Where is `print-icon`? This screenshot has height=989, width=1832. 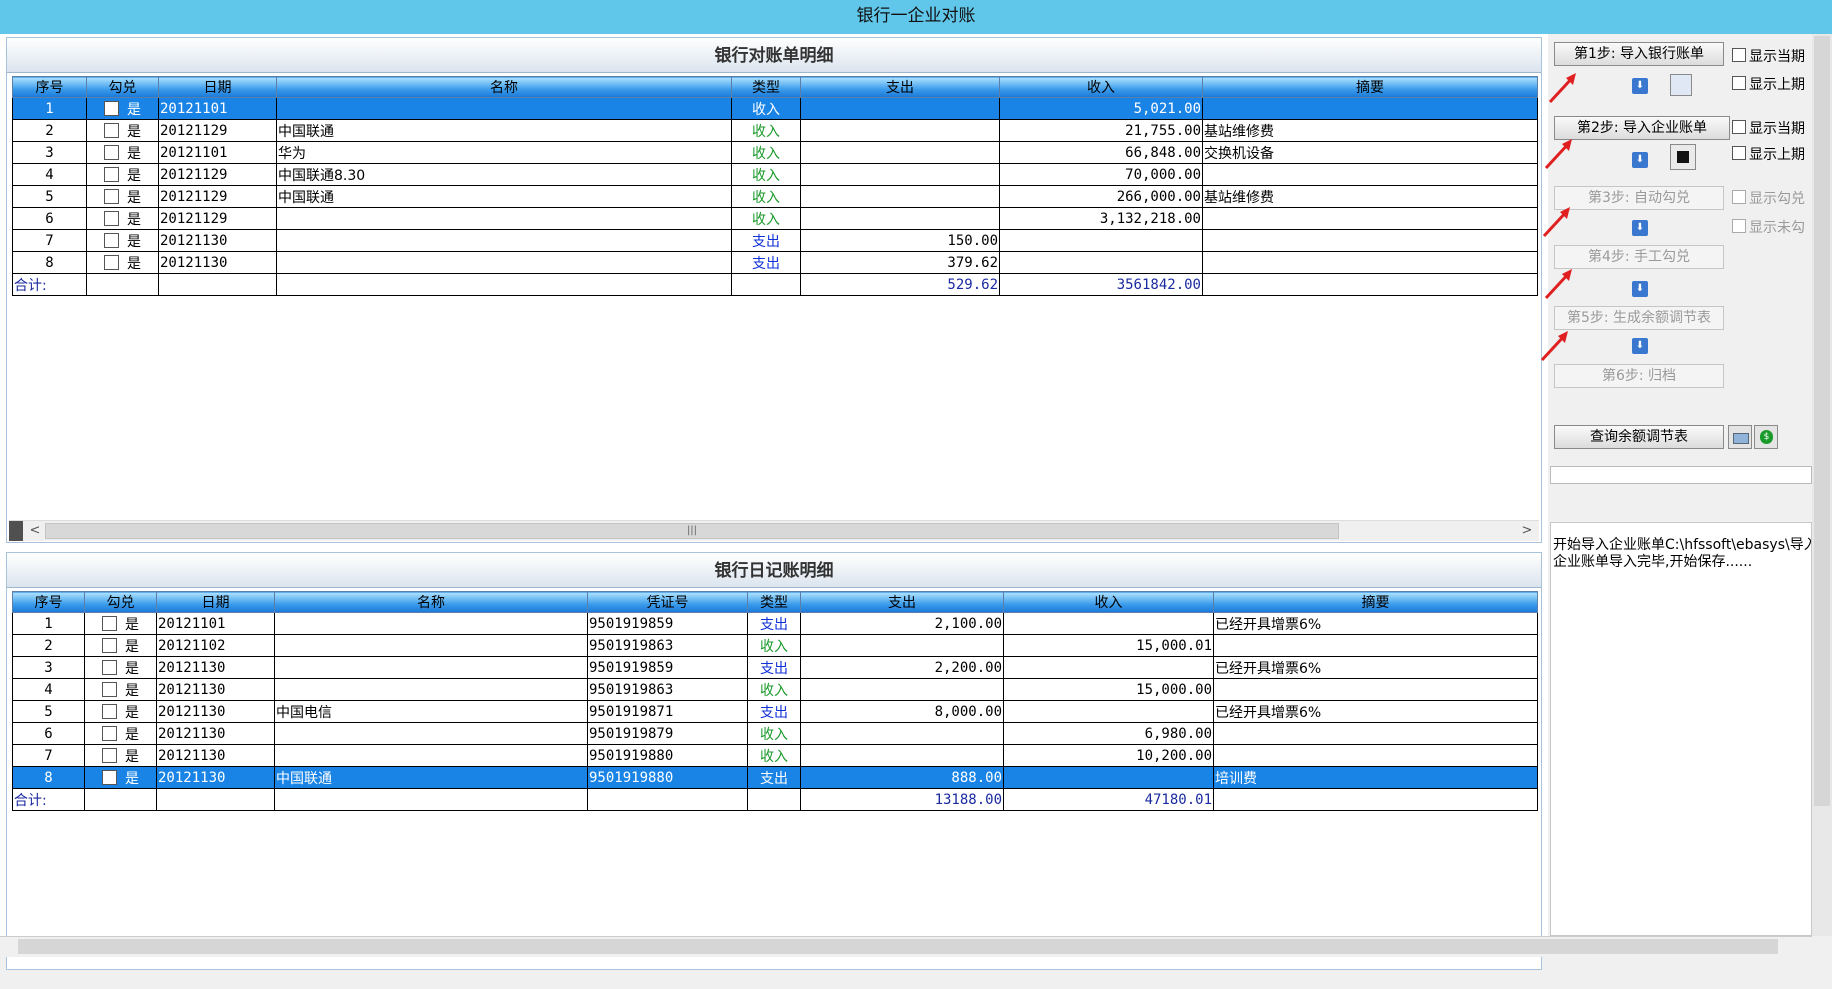
print-icon is located at coordinates (1740, 437).